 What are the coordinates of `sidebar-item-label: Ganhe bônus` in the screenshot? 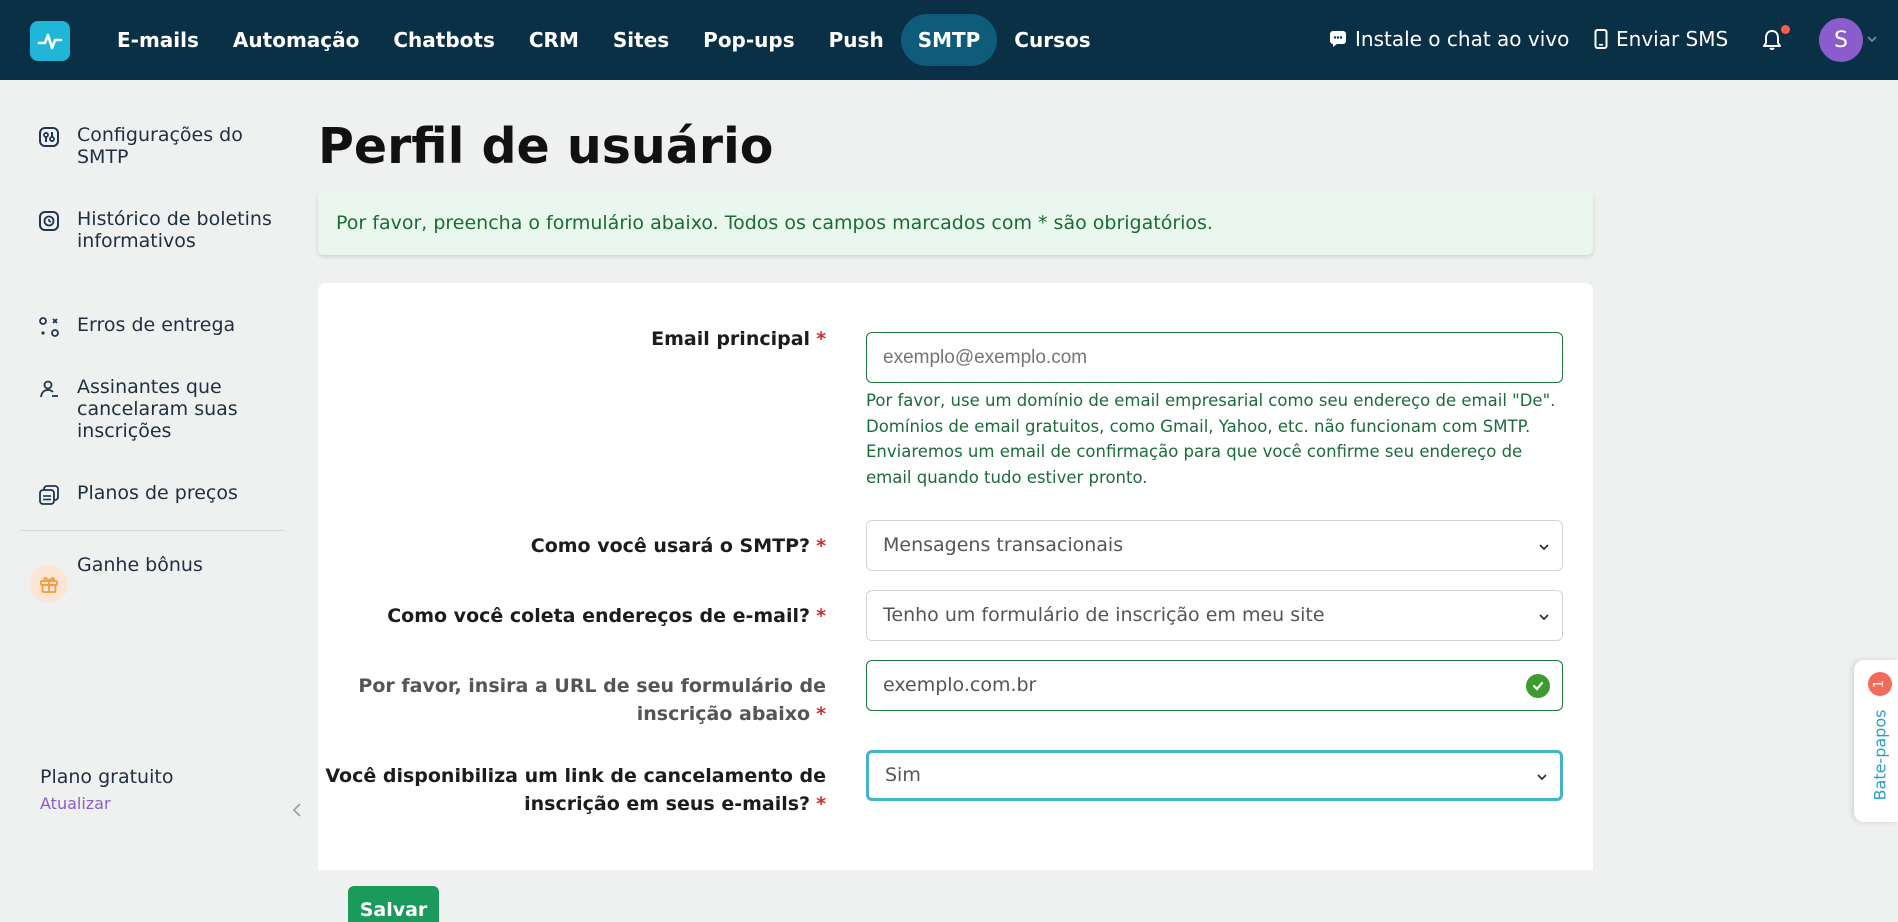 It's located at (140, 565).